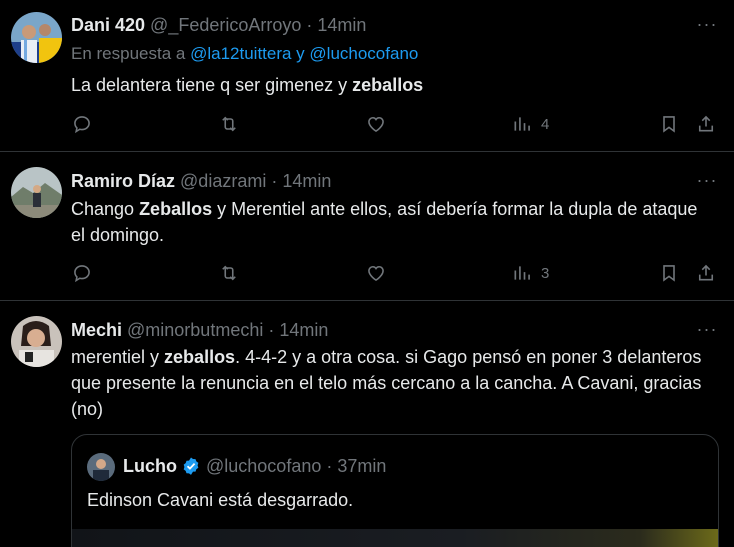  I want to click on quoted-header: Lucho @luchocofano · 37min, so click(254, 466).